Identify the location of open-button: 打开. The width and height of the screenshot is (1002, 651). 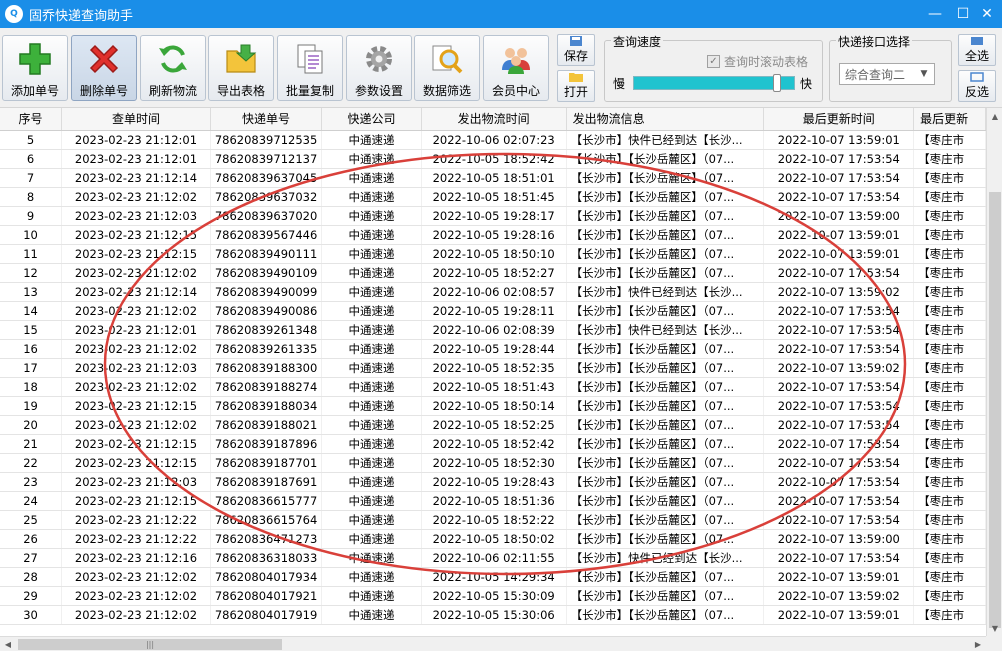
(576, 86).